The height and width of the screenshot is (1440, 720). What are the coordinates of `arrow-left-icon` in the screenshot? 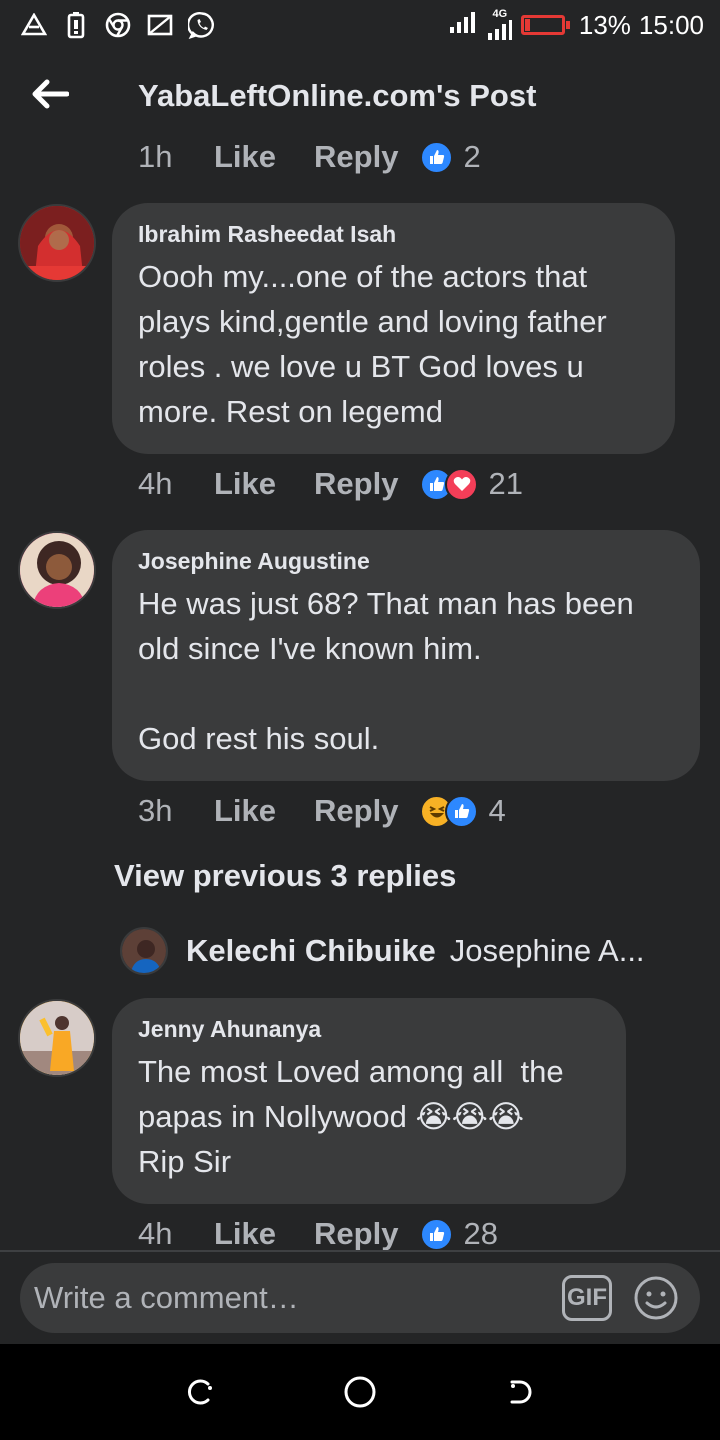 It's located at (50, 96).